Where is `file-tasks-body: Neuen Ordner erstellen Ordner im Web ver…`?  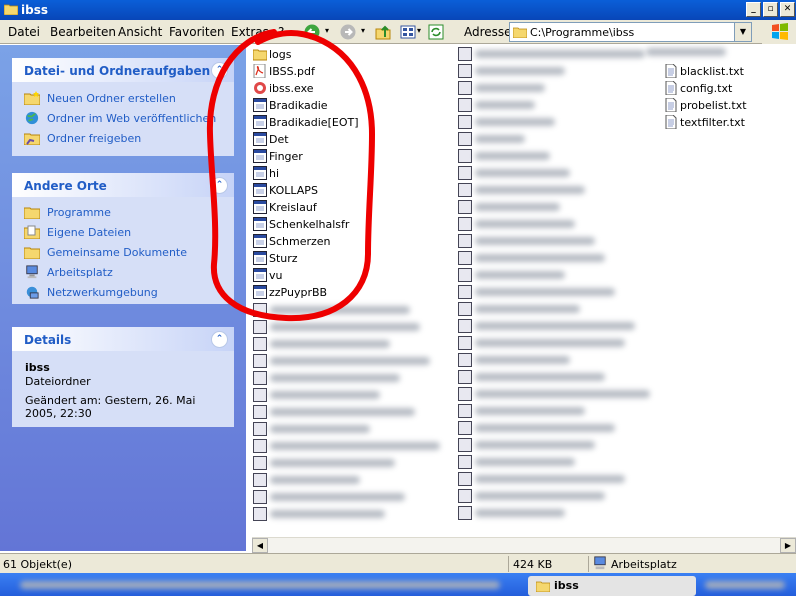
file-tasks-body: Neuen Ordner erstellen Ordner im Web ver… is located at coordinates (123, 119).